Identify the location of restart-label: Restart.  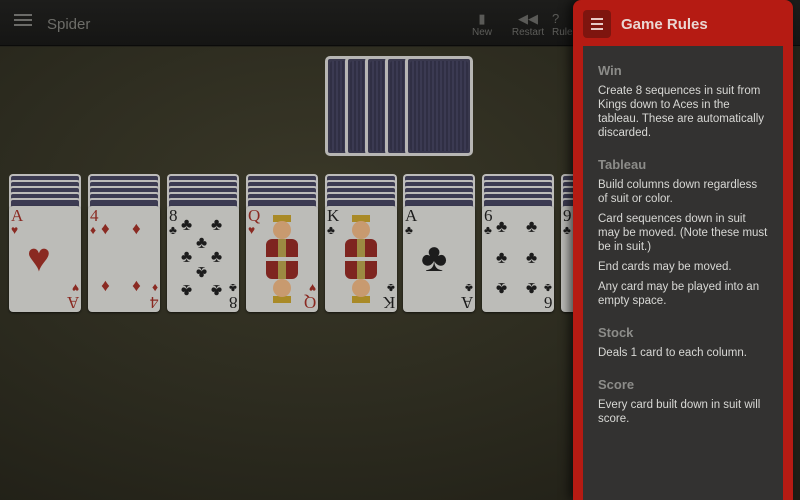
(528, 32).